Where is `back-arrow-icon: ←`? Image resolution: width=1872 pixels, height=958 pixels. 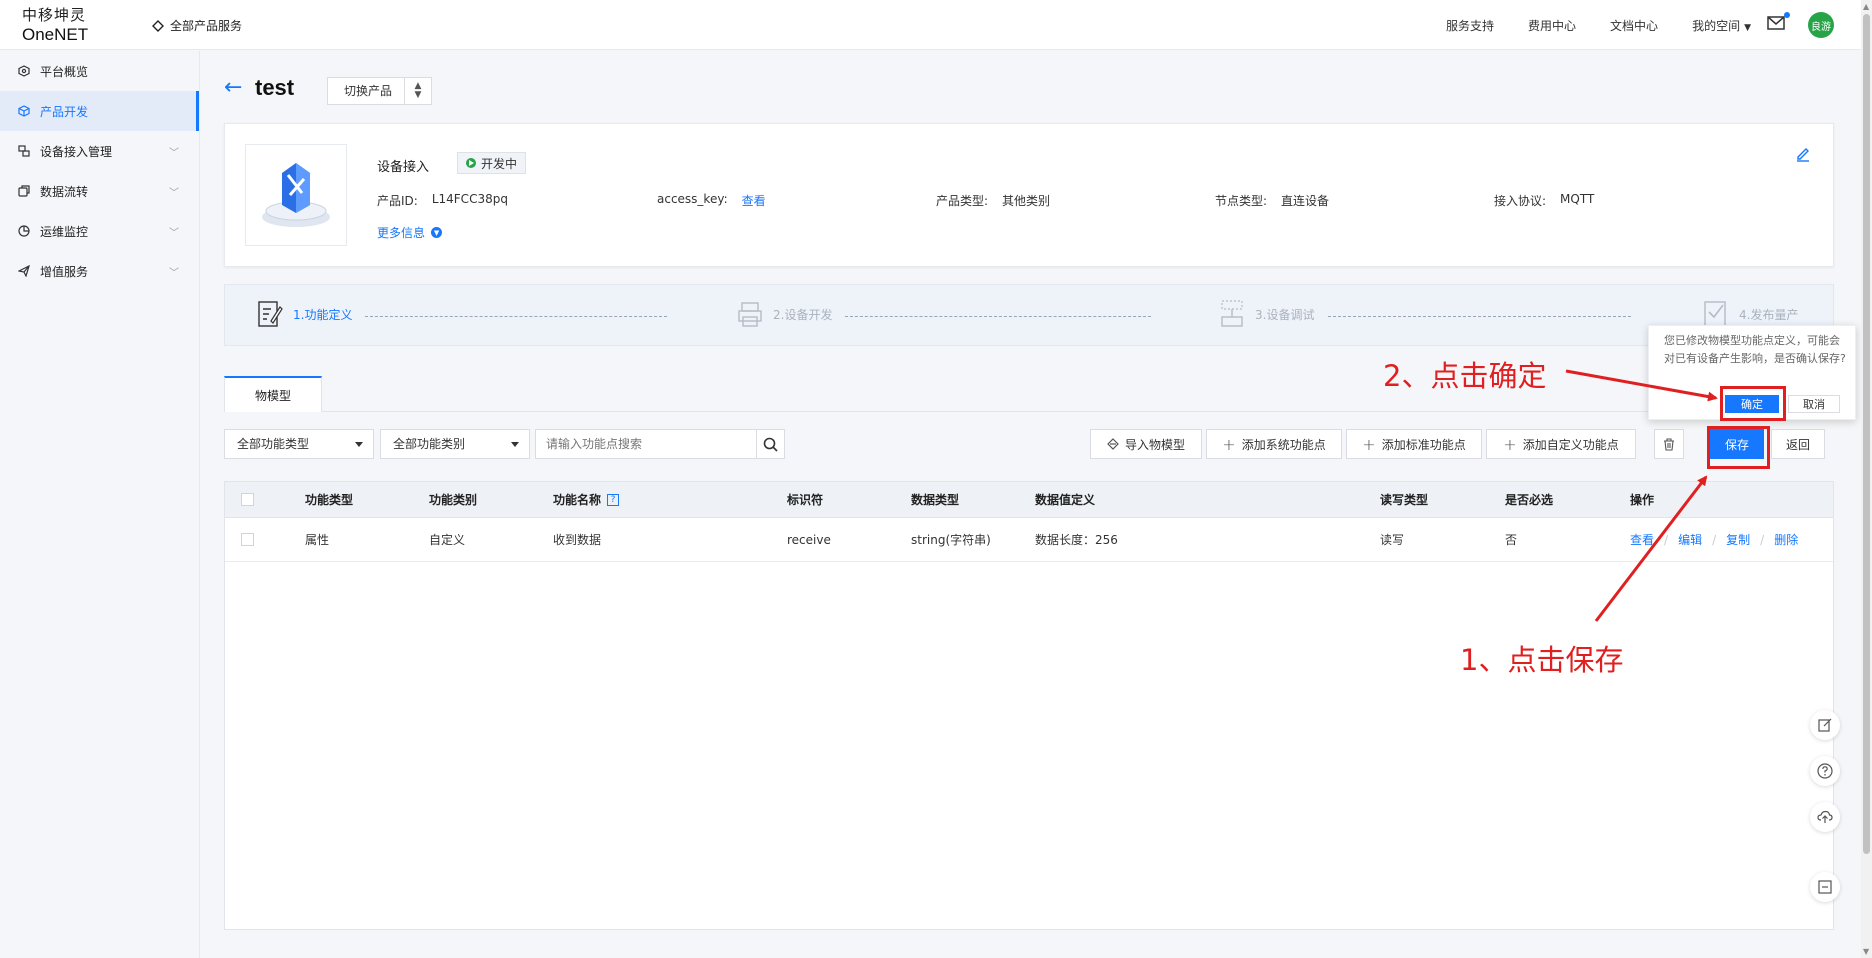
back-arrow-icon: ← is located at coordinates (233, 87).